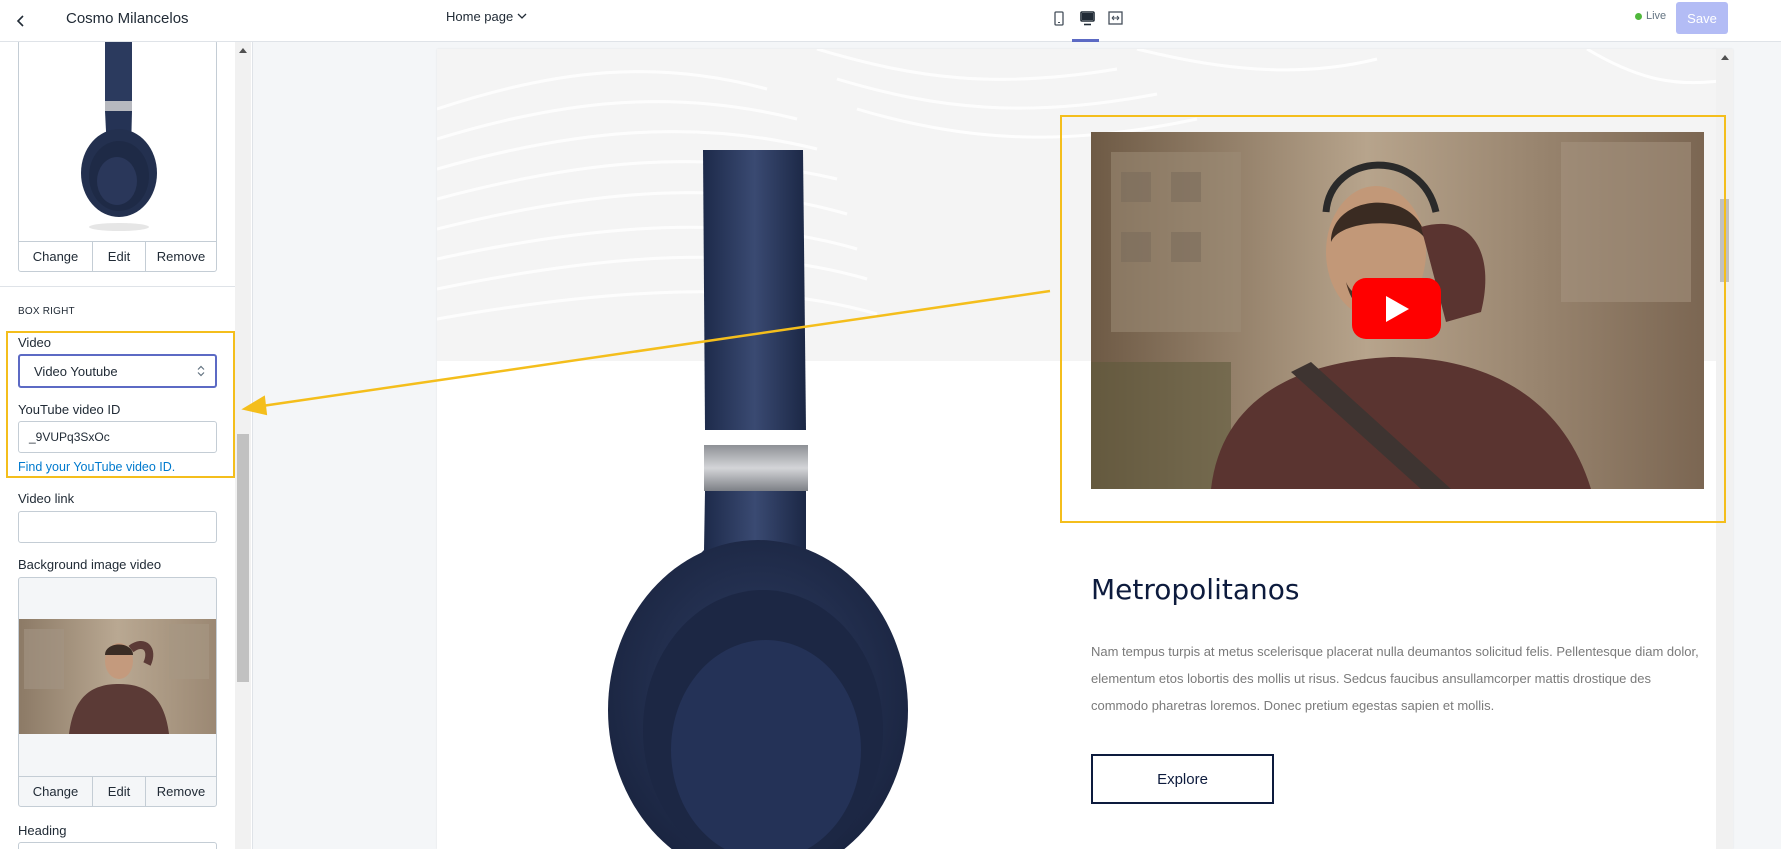 Image resolution: width=1781 pixels, height=849 pixels. I want to click on live-status: Live, so click(1650, 16).